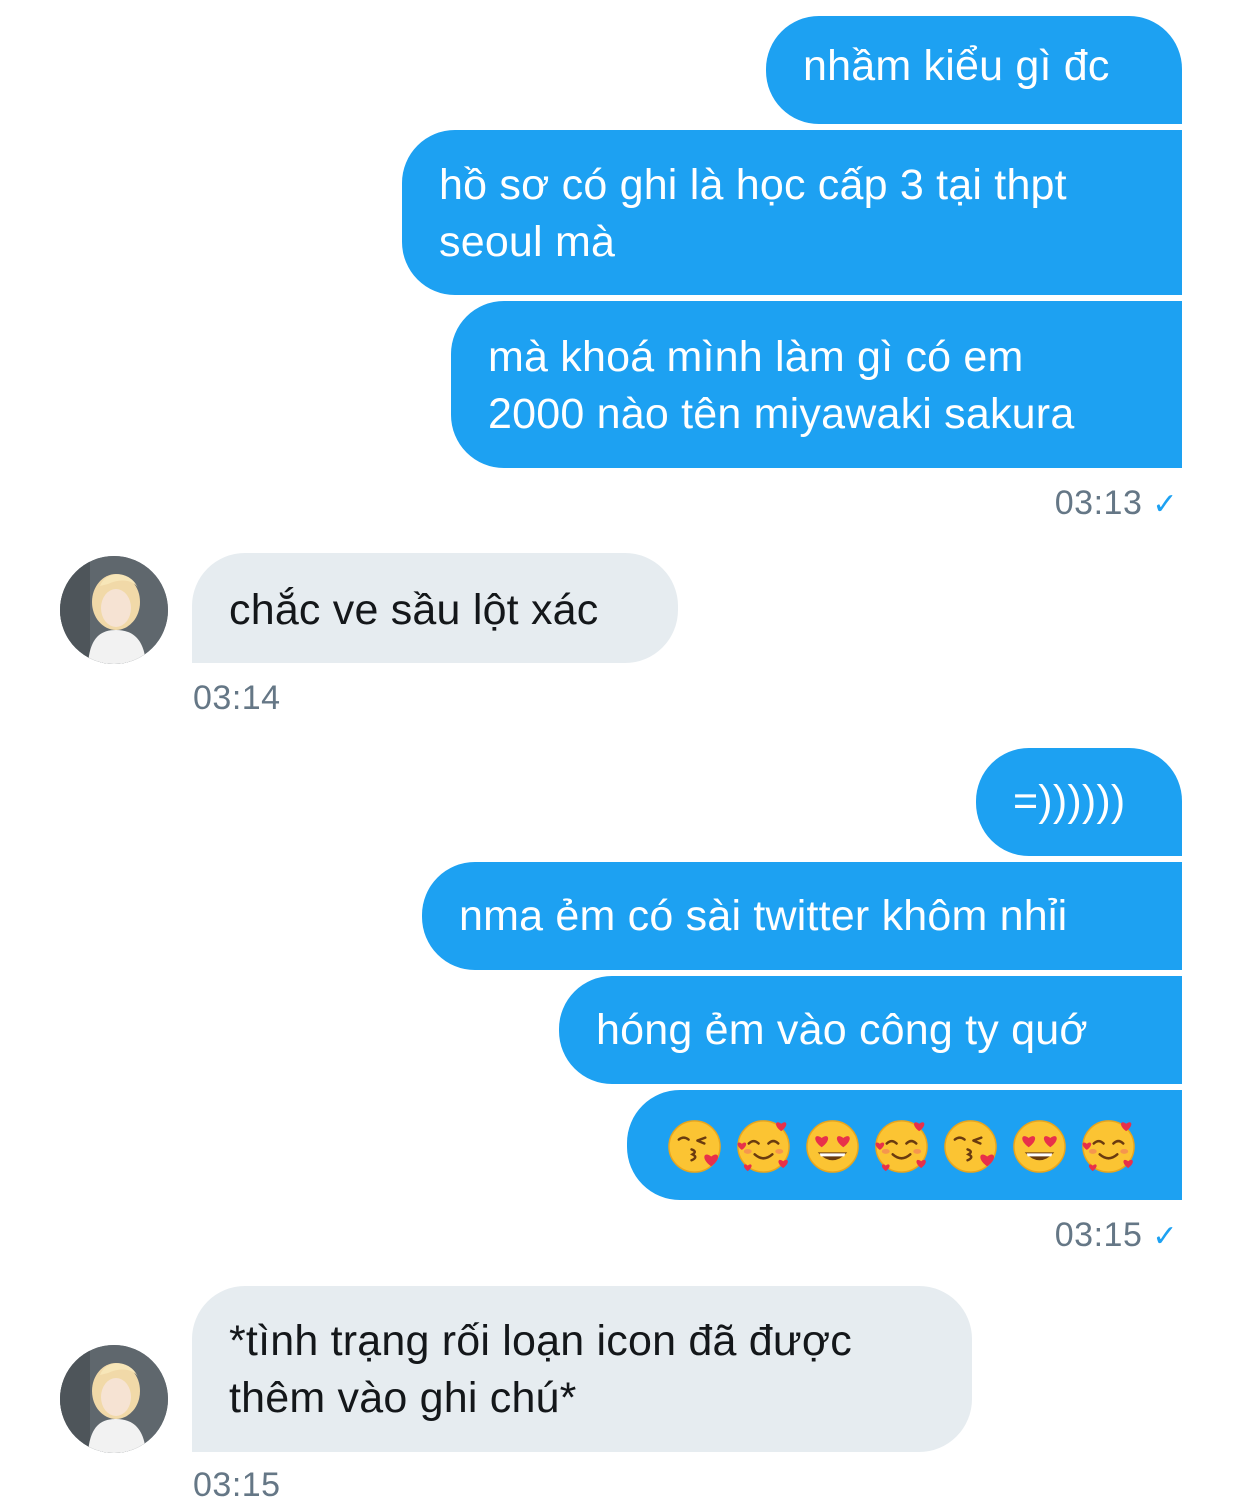 The image size is (1242, 1508). I want to click on message-bubble-outgoing: hóng ẻm vào công ty quớ, so click(870, 1030).